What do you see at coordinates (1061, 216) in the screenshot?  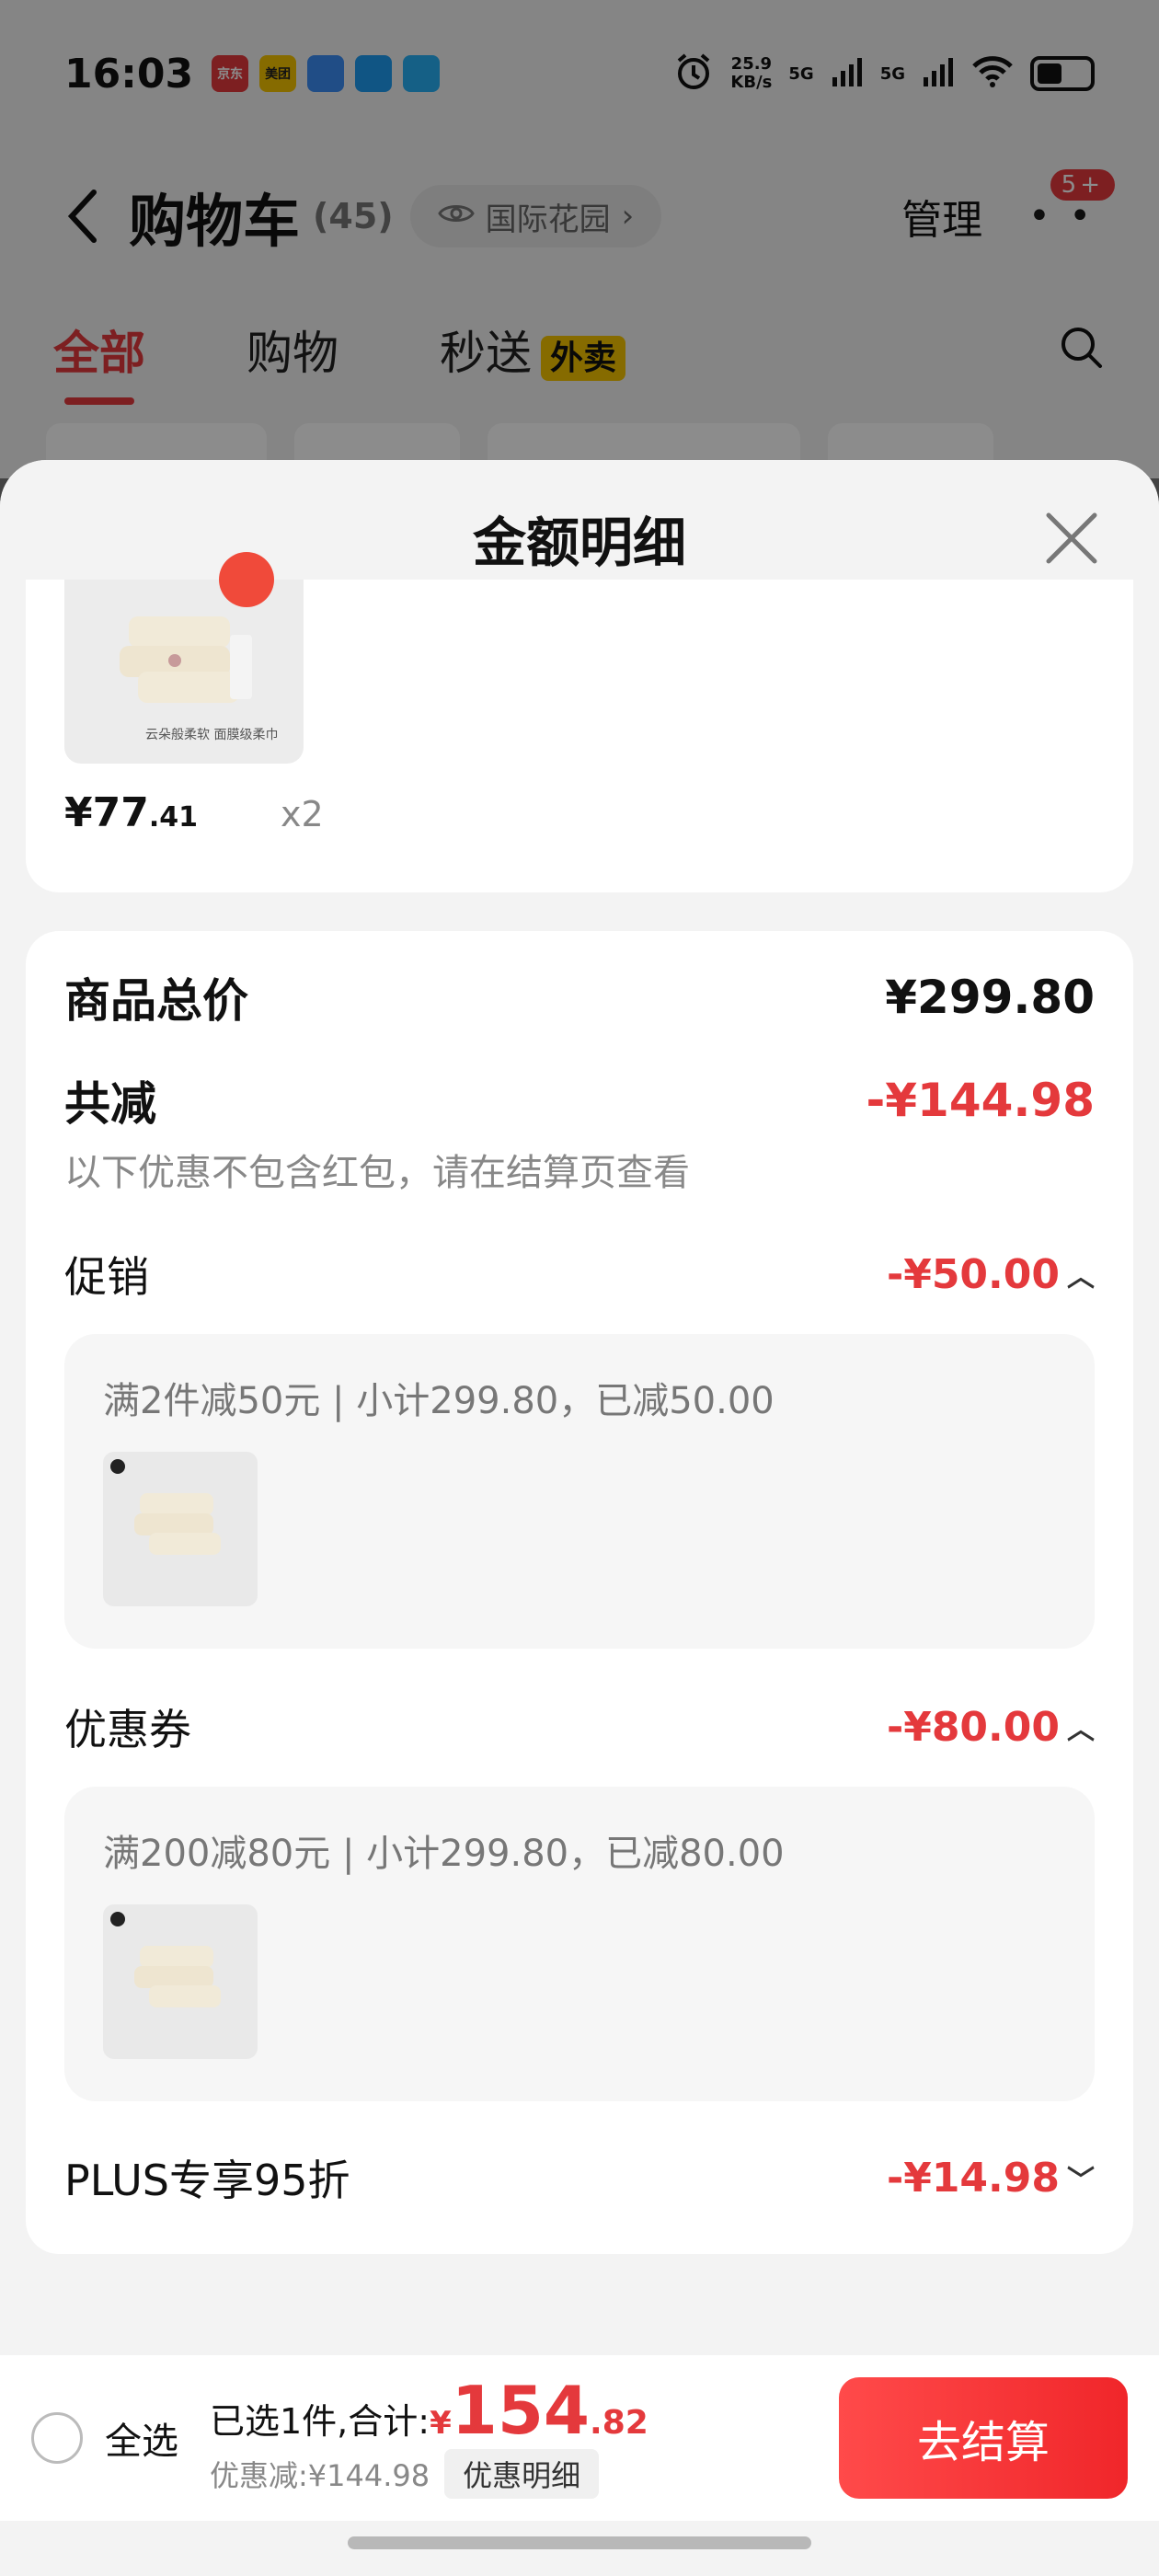 I see `more-dots-icon: • •` at bounding box center [1061, 216].